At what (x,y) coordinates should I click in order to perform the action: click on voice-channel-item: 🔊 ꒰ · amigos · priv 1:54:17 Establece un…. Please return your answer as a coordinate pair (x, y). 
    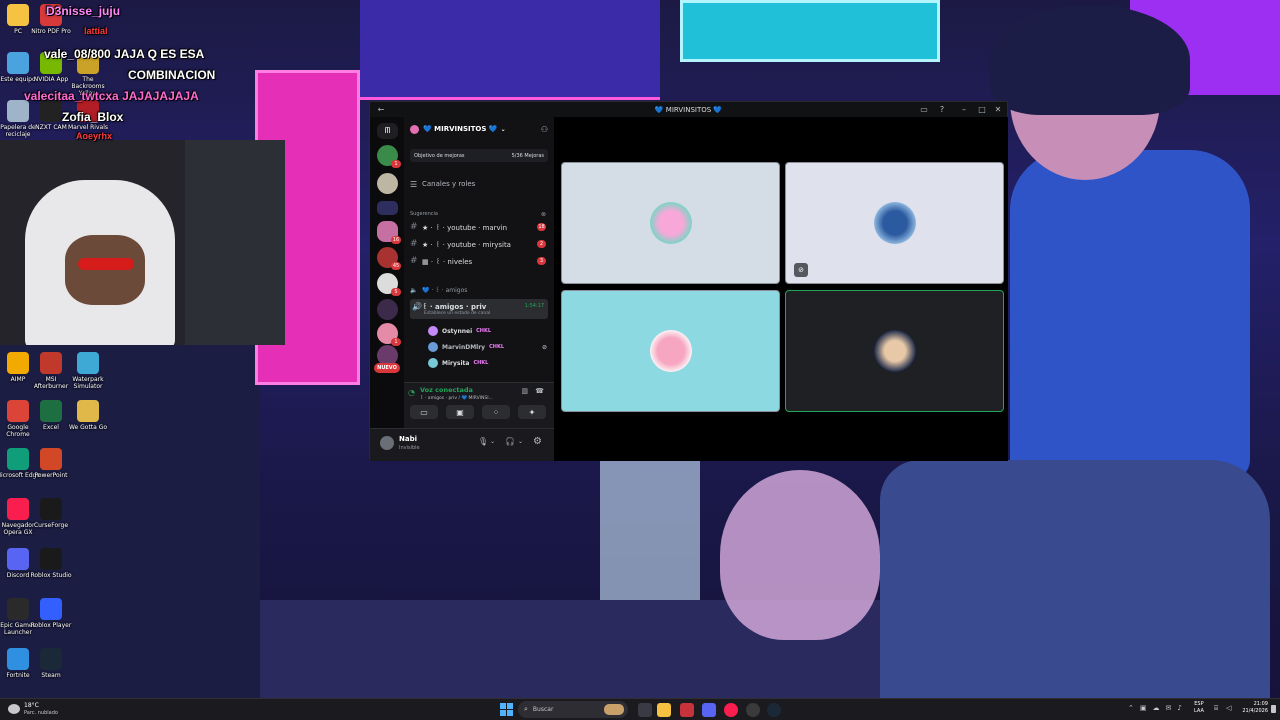
    Looking at the image, I should click on (479, 309).